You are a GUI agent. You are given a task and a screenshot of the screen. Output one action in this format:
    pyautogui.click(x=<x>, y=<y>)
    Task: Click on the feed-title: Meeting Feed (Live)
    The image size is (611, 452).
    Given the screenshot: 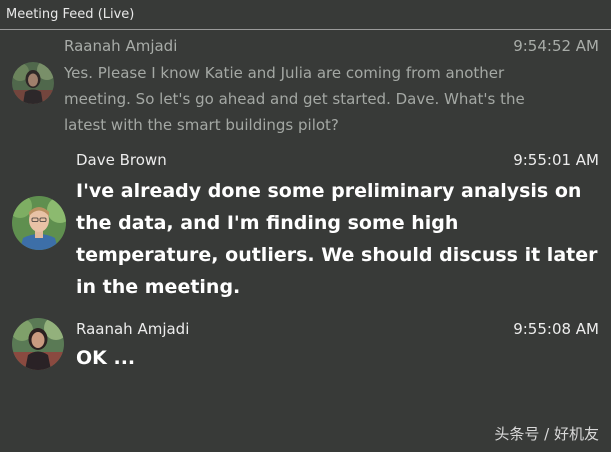 What is the action you would take?
    pyautogui.click(x=70, y=14)
    